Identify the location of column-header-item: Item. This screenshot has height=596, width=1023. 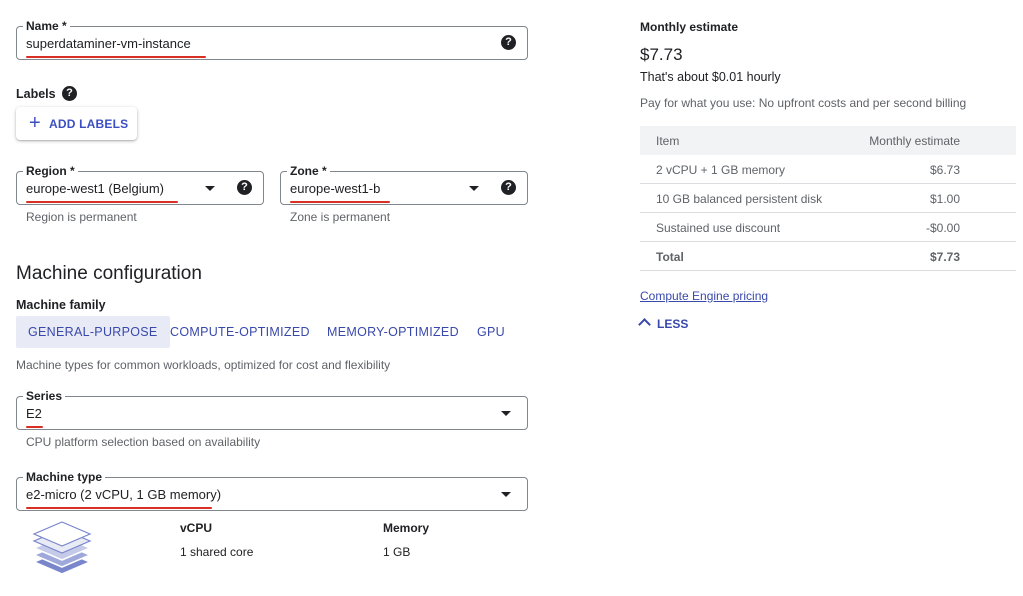
(668, 141).